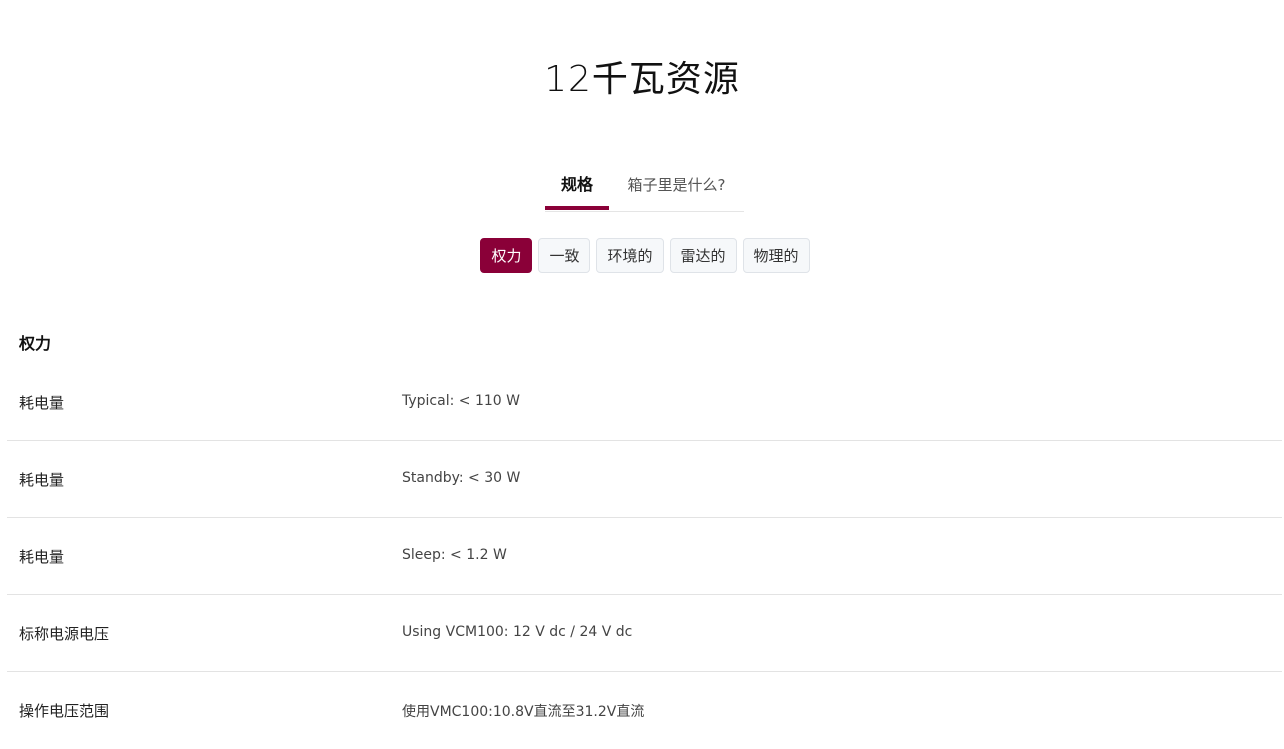  I want to click on spec-row: 耗电量 Standby: < 30 W, so click(644, 479).